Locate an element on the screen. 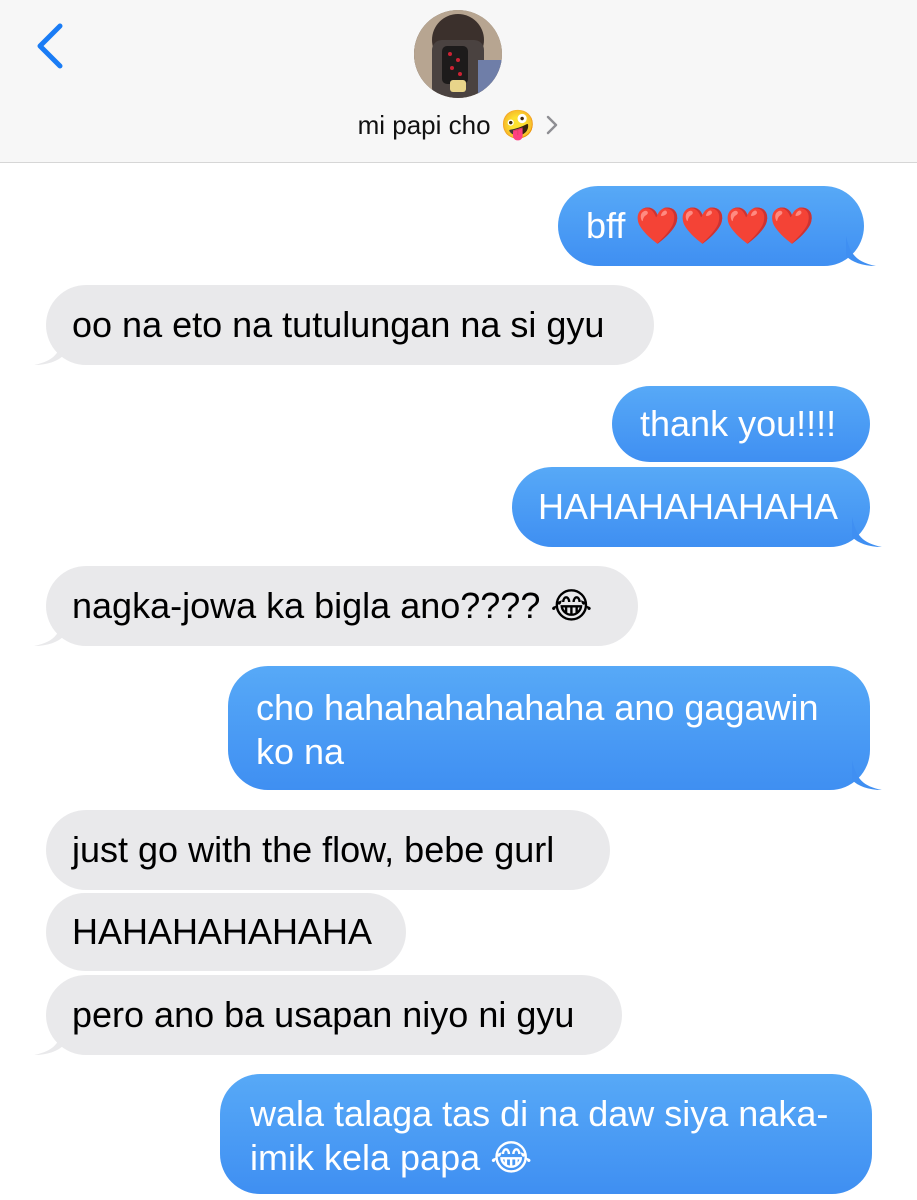  contact-name: mi papi cho is located at coordinates (424, 124).